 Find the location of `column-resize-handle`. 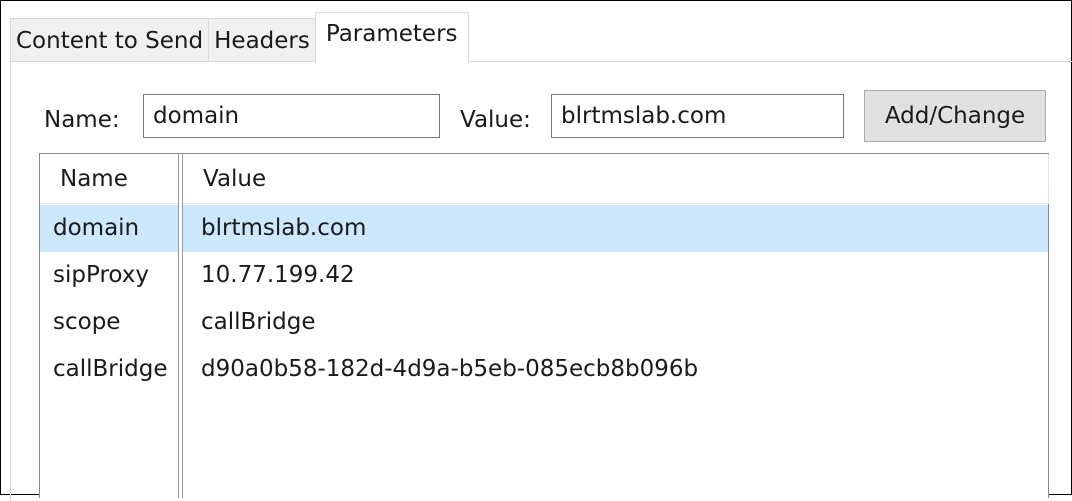

column-resize-handle is located at coordinates (180, 326).